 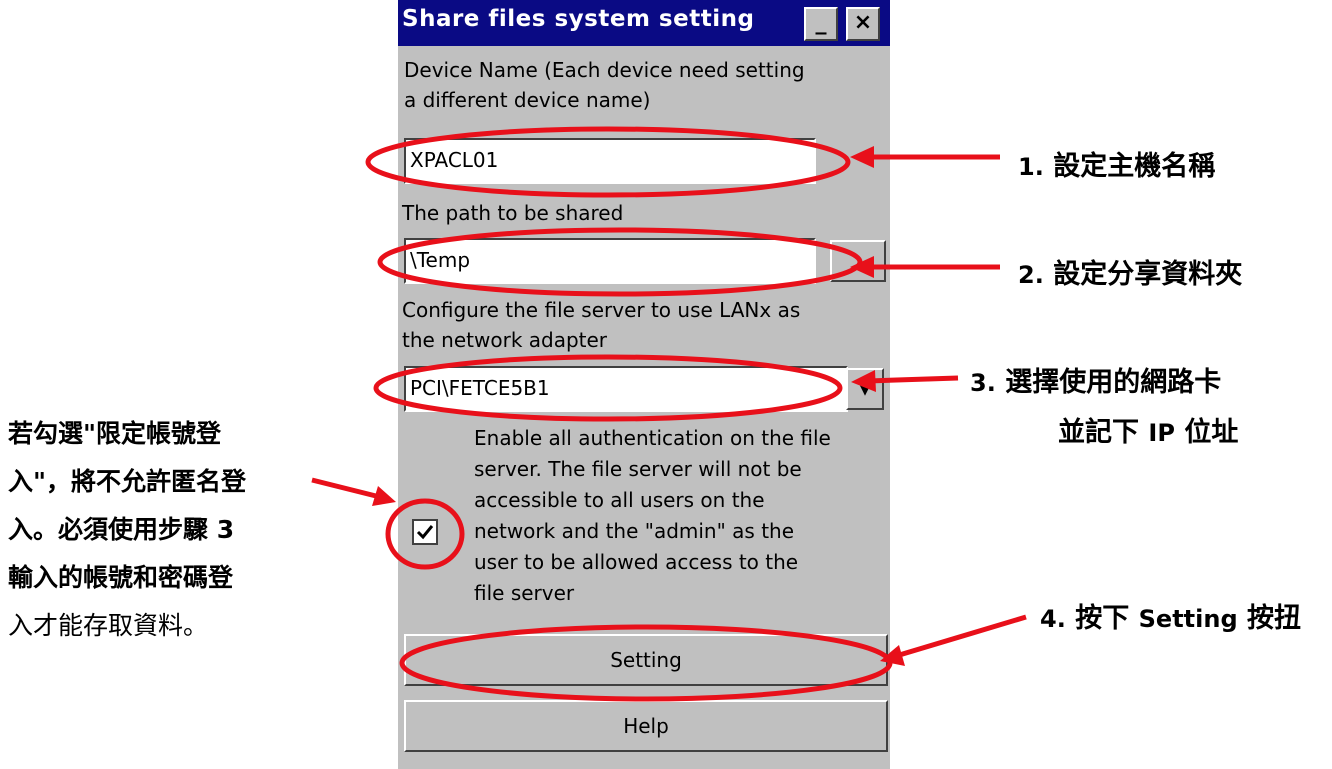 I want to click on highlight-checkbox, so click(x=425, y=534).